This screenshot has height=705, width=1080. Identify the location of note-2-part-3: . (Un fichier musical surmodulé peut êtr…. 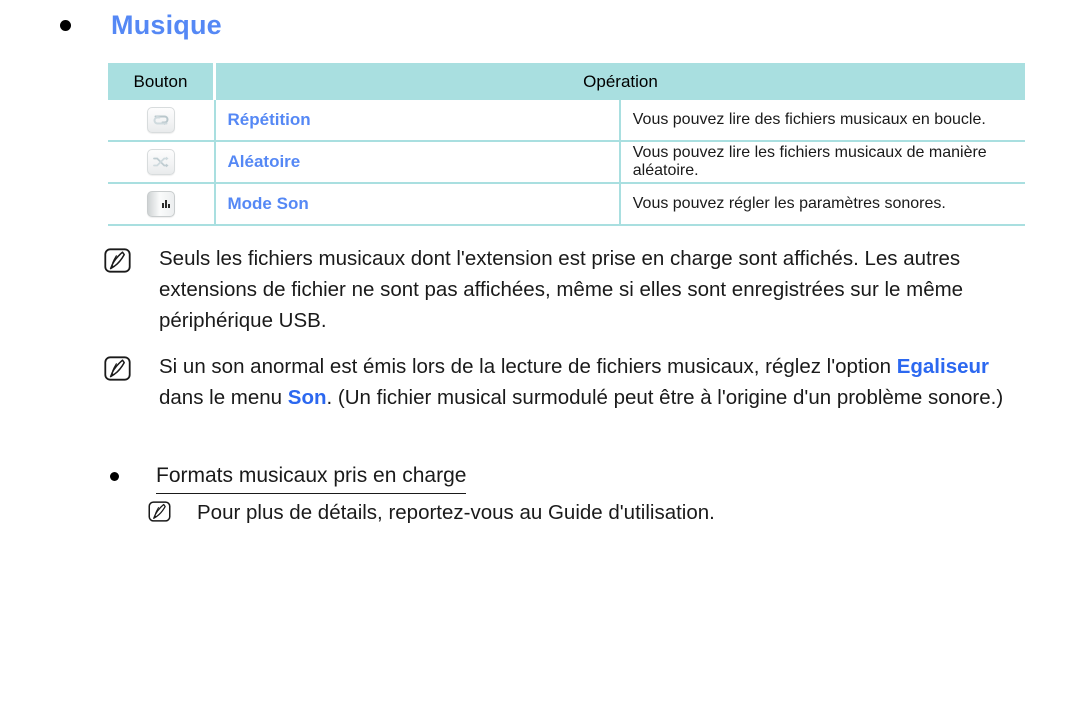
(665, 397).